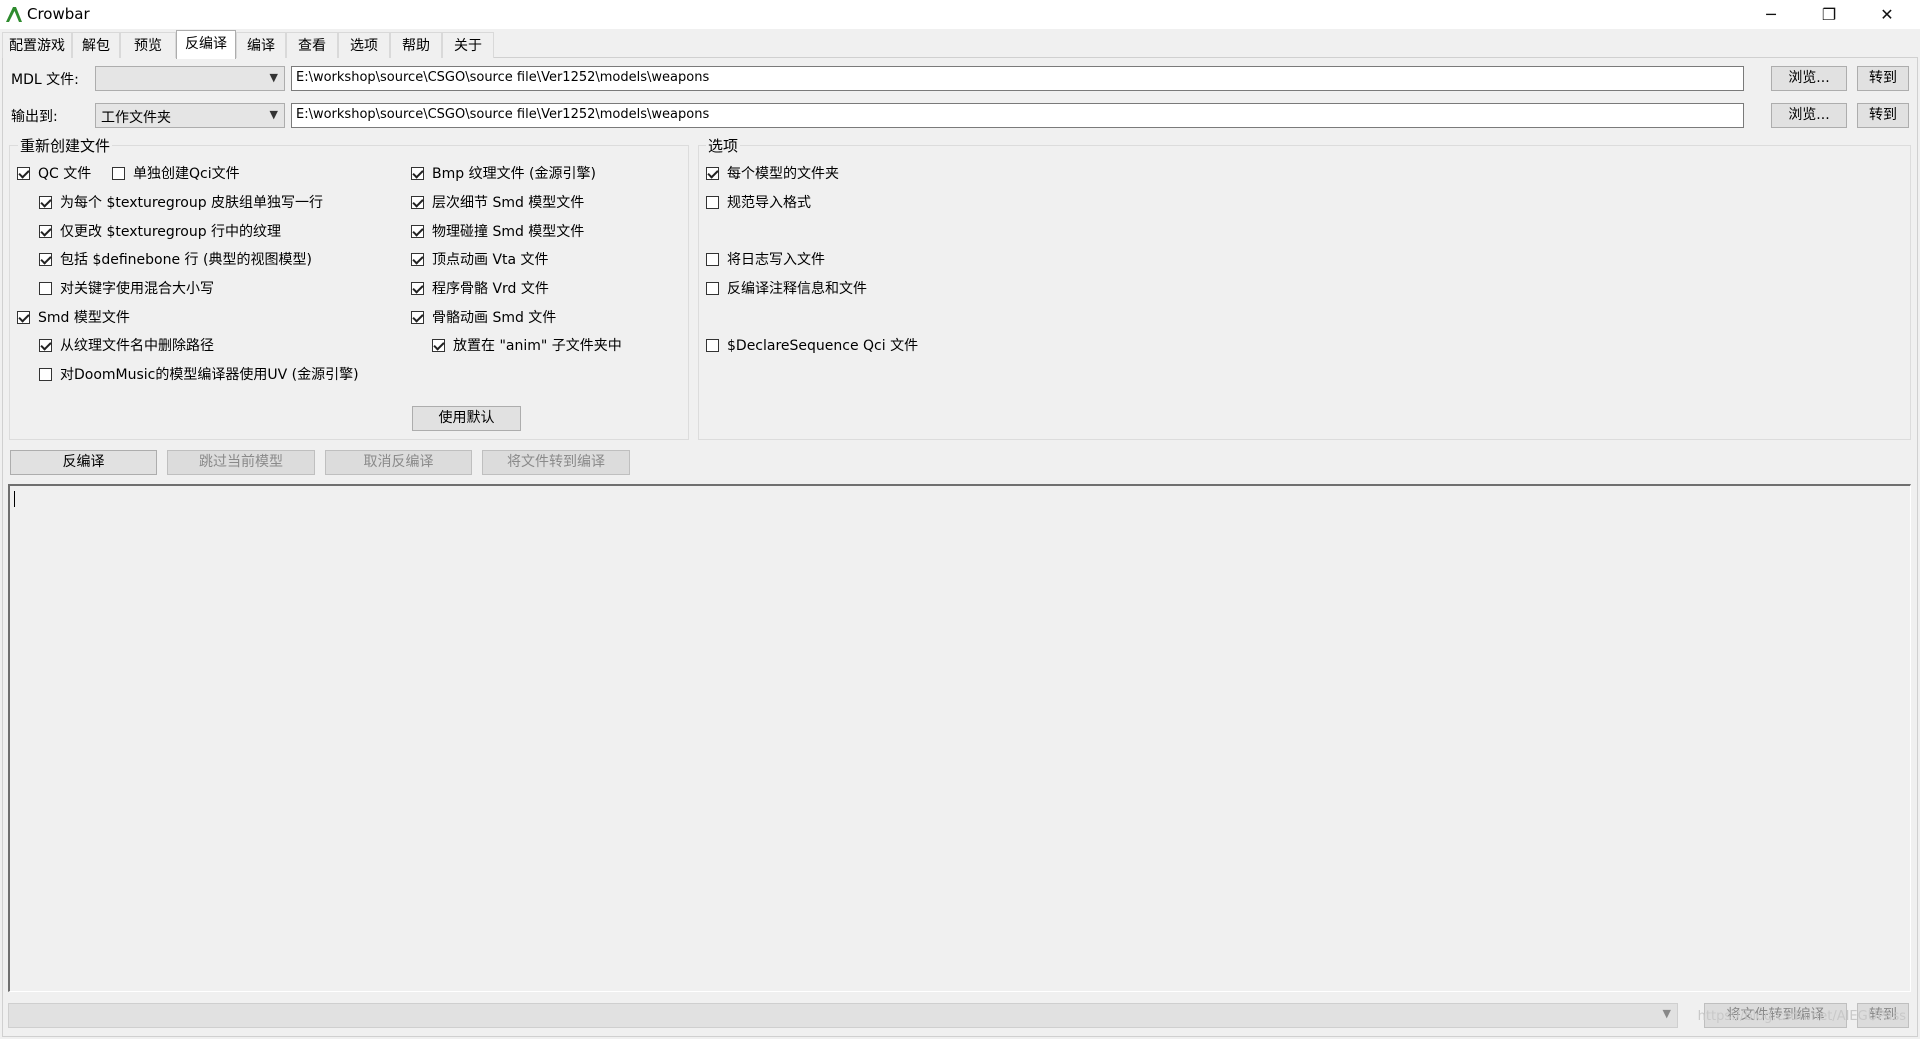 The height and width of the screenshot is (1039, 1920). Describe the element at coordinates (758, 202) in the screenshot. I see `prefix-import-format-checkbox: 规范导入格式` at that location.